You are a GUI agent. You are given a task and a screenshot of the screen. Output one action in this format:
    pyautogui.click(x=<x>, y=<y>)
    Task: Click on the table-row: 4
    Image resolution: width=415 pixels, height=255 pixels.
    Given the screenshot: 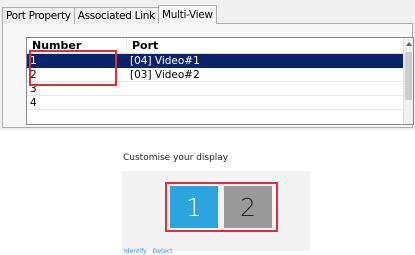 What is the action you would take?
    pyautogui.click(x=216, y=103)
    